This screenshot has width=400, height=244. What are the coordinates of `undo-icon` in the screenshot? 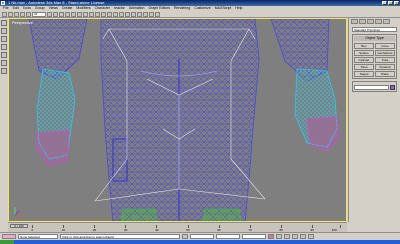 It's located at (4, 14).